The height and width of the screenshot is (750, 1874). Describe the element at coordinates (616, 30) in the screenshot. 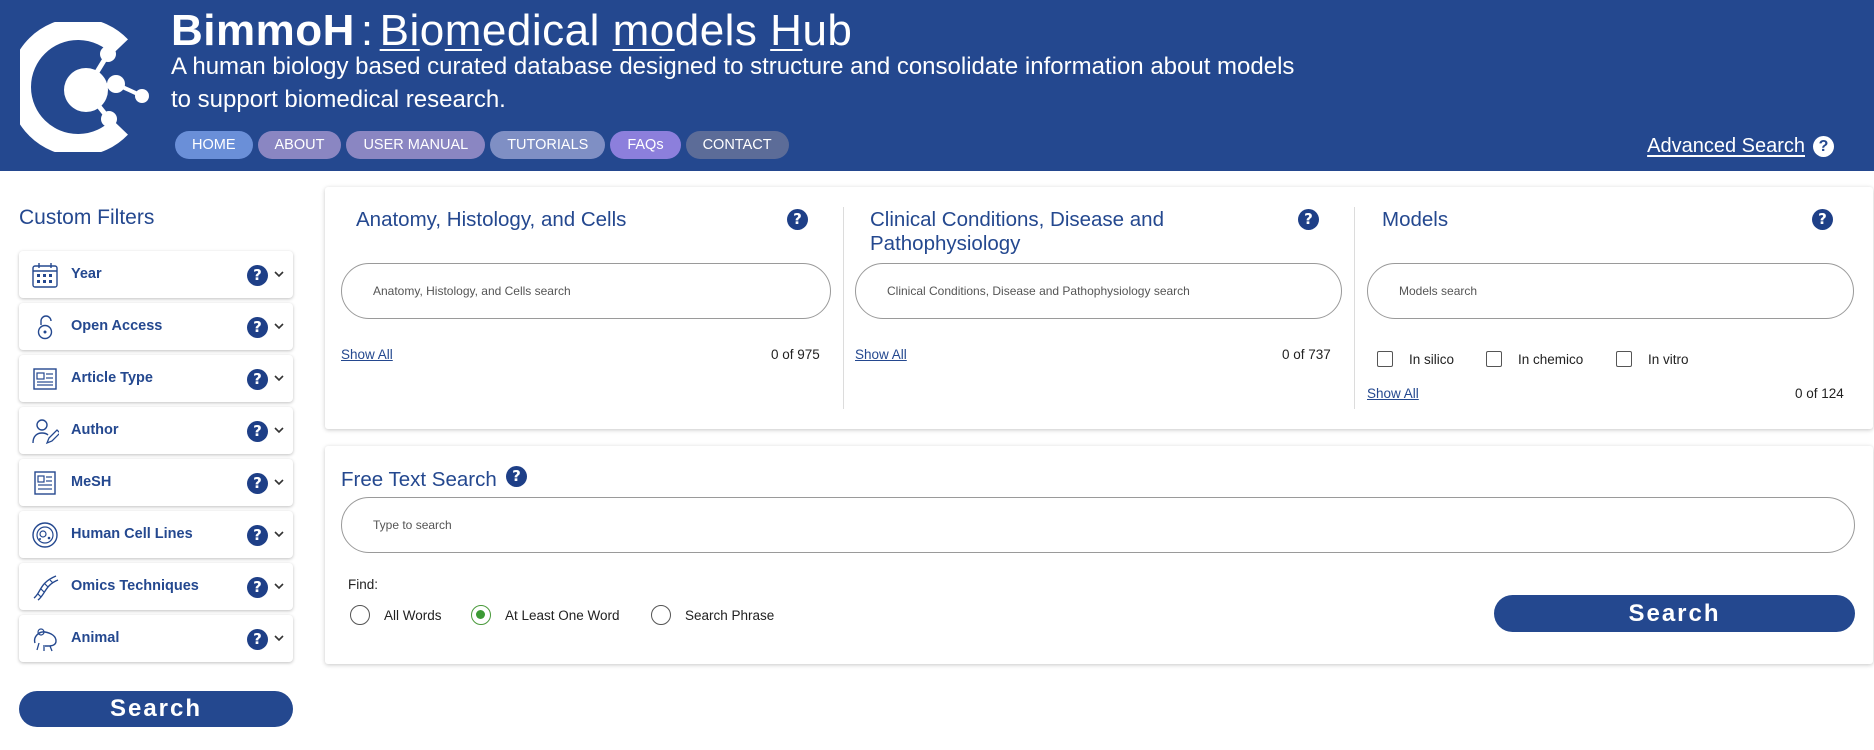

I see `brand-full-name: Biomedical models Hub` at that location.